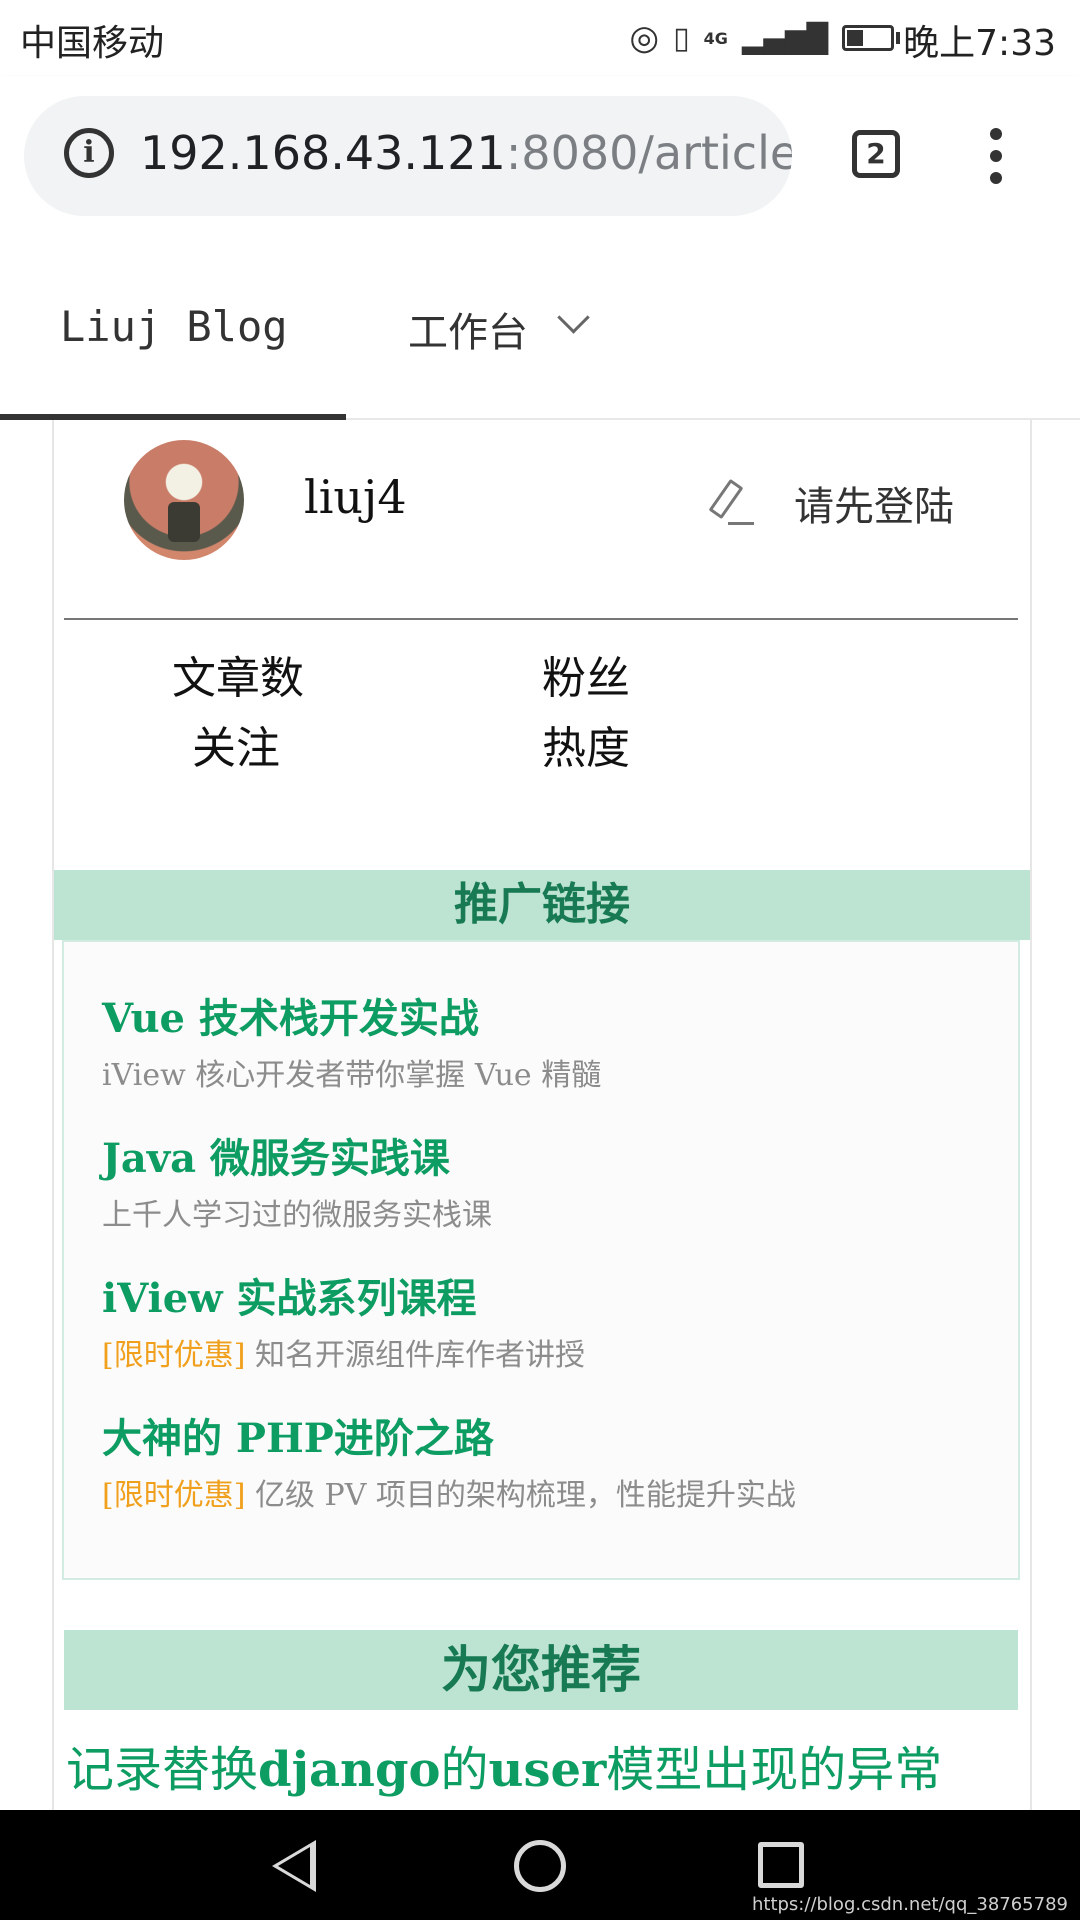 The width and height of the screenshot is (1080, 1920). What do you see at coordinates (174, 326) in the screenshot?
I see `brand-tab: Liuj Blog` at bounding box center [174, 326].